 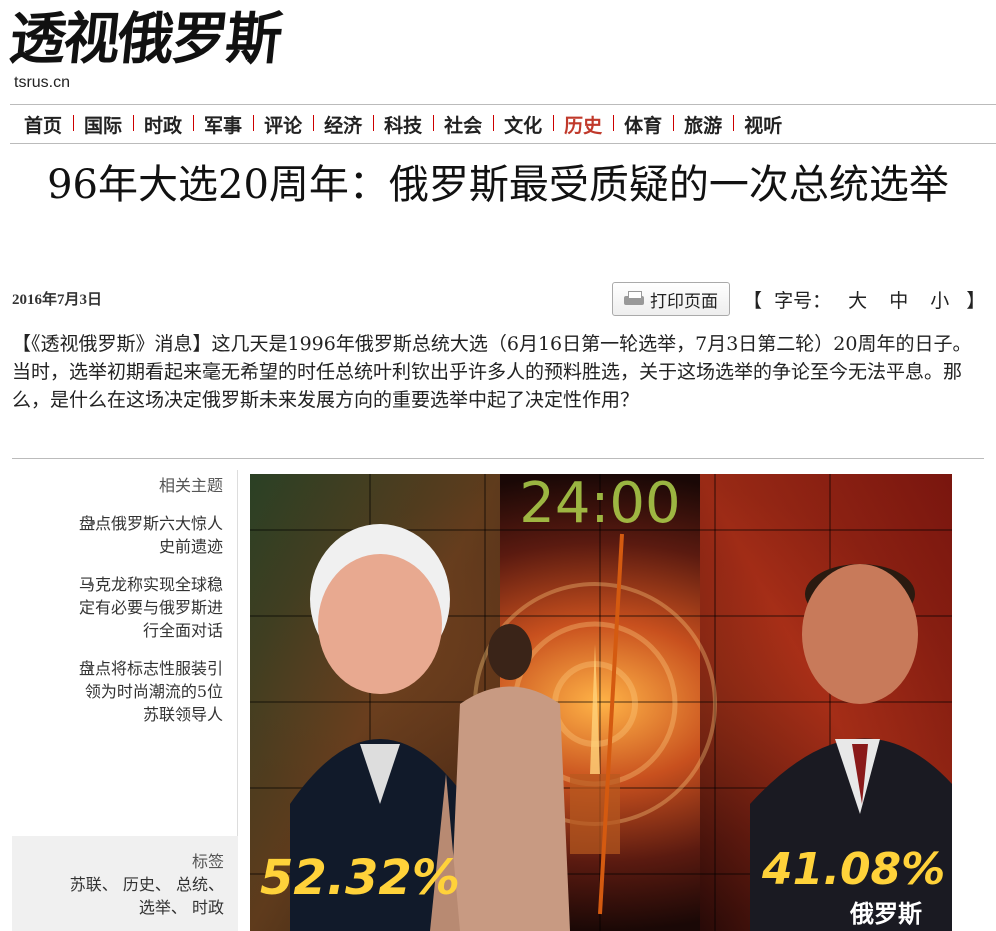 What do you see at coordinates (124, 691) in the screenshot?
I see `related-link: 盘点将标志性服装引领为时尚潮流的5位苏联领导人` at bounding box center [124, 691].